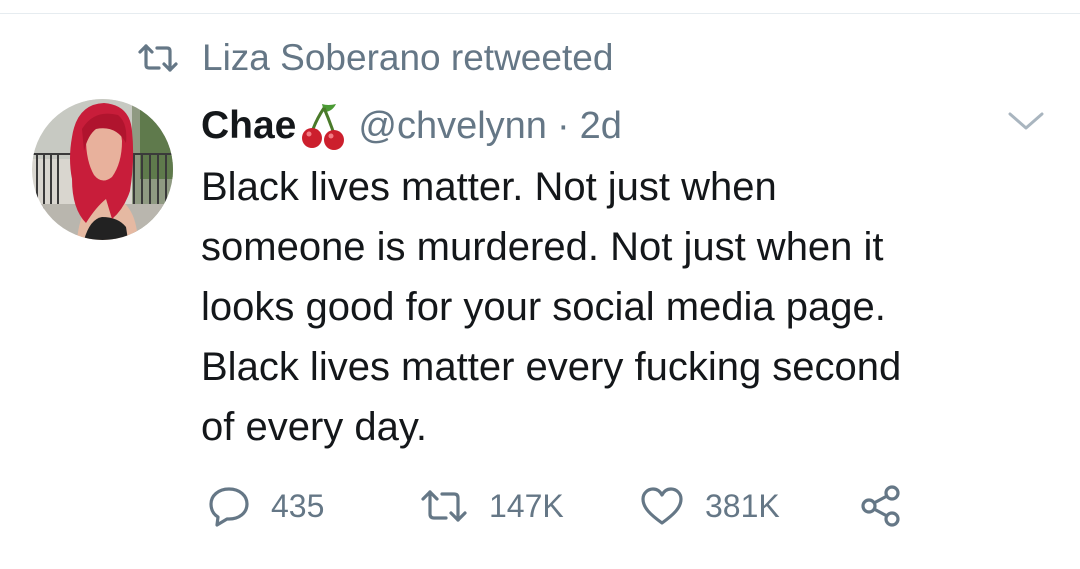 The height and width of the screenshot is (569, 1080). I want to click on cherries-icon, so click(323, 126).